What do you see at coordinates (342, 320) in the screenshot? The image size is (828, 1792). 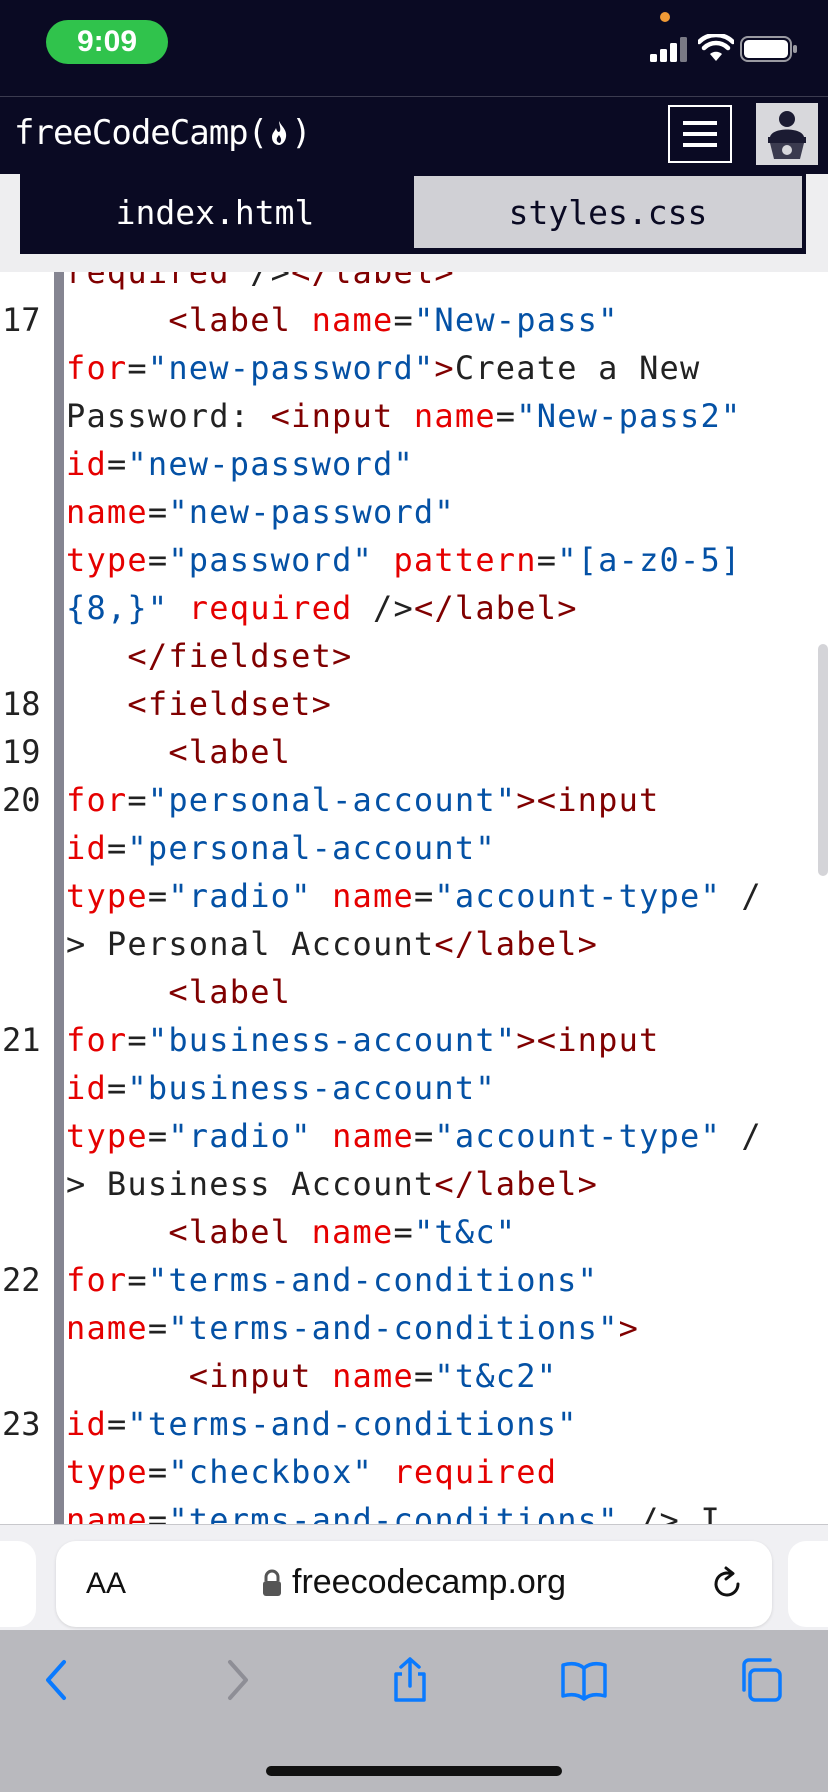 I see `code-line: <label name="New-pass"` at bounding box center [342, 320].